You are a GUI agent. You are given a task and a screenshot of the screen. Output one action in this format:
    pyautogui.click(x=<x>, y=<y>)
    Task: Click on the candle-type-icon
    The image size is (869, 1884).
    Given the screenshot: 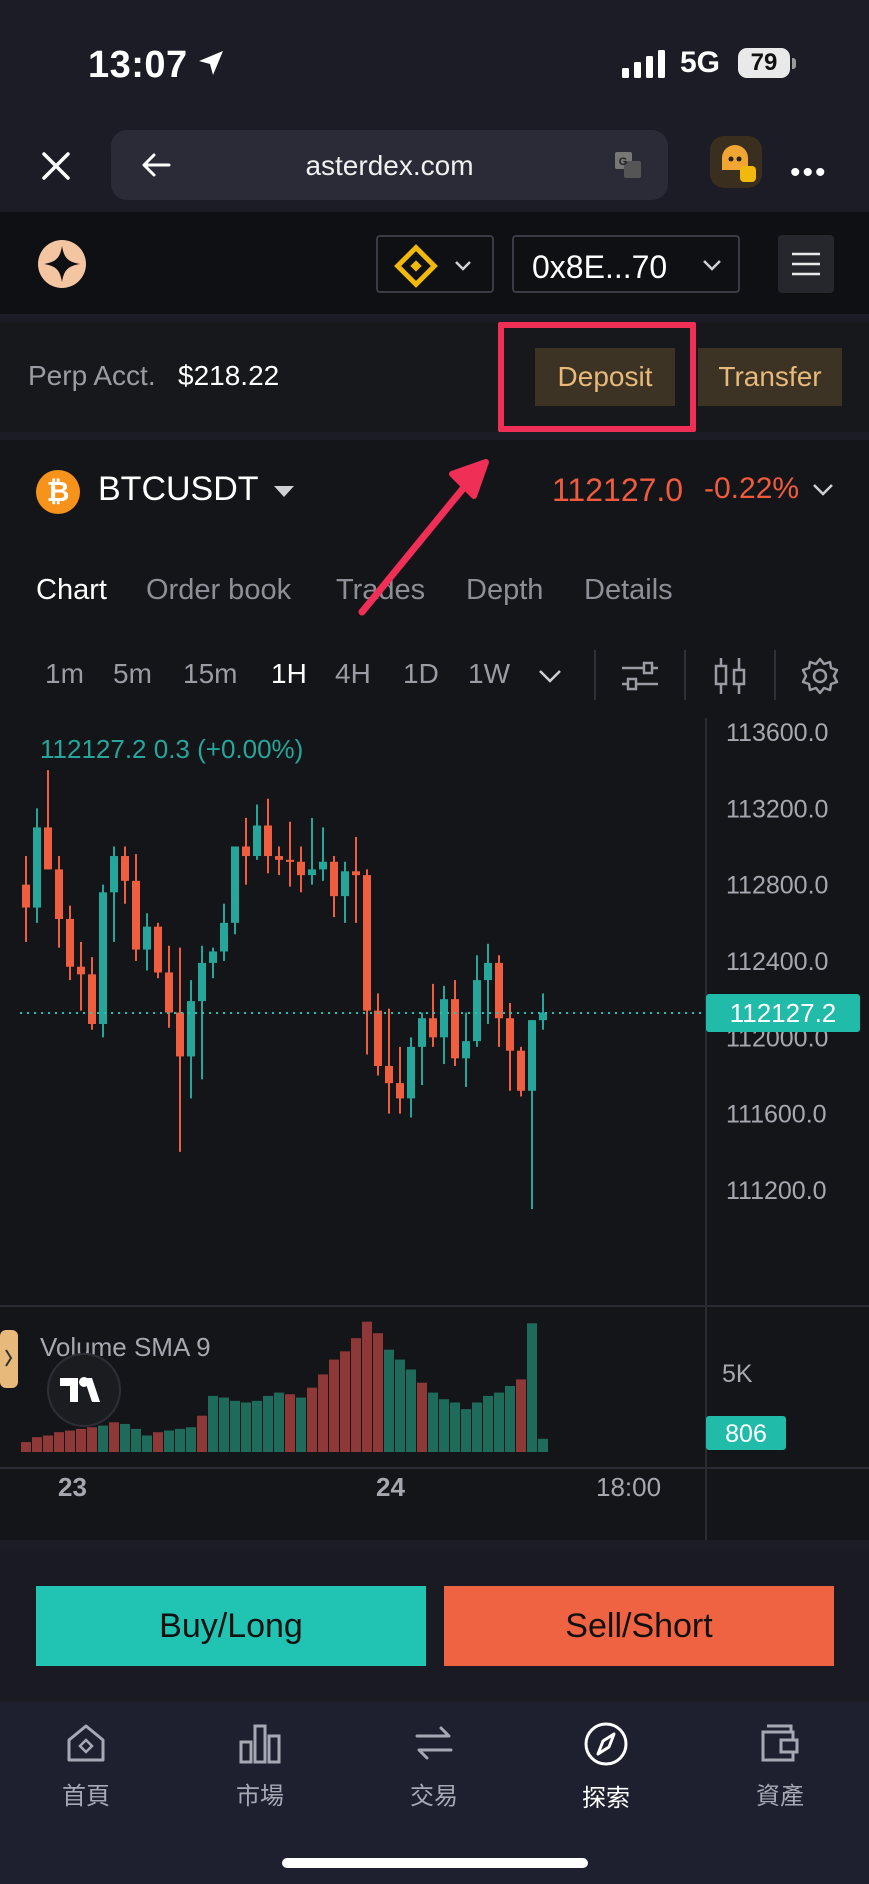 What is the action you would take?
    pyautogui.click(x=730, y=676)
    